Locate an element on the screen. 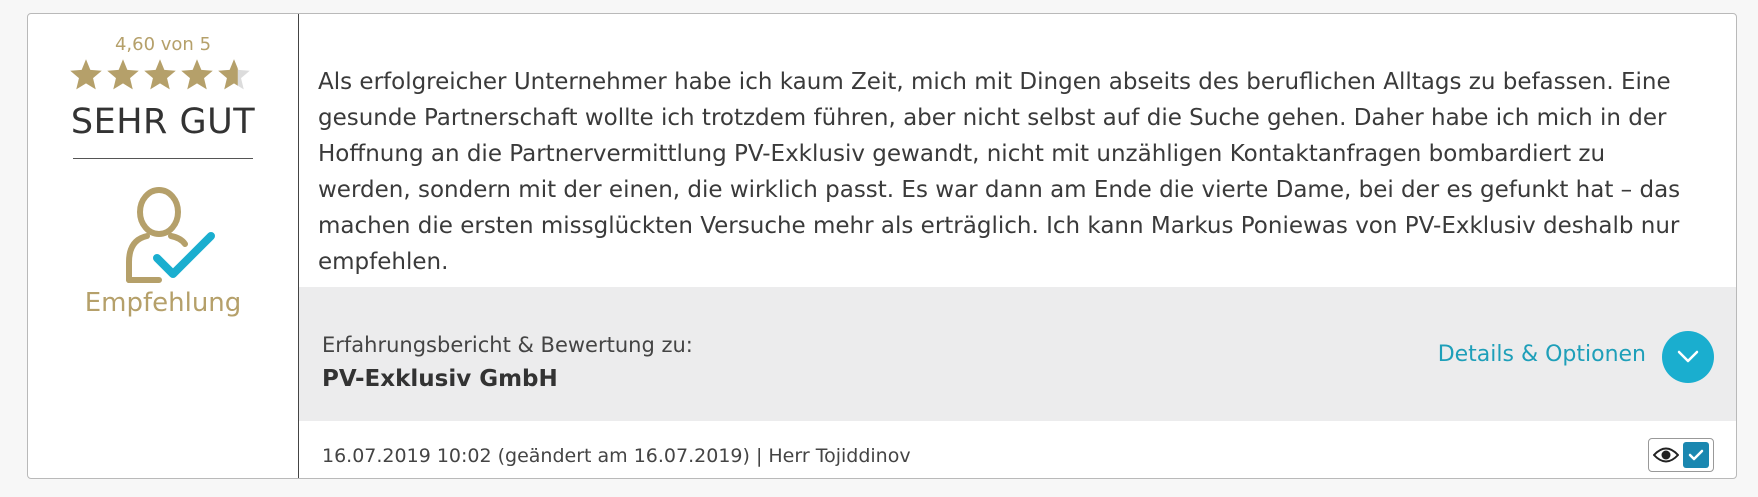  star-rating is located at coordinates (163, 77).